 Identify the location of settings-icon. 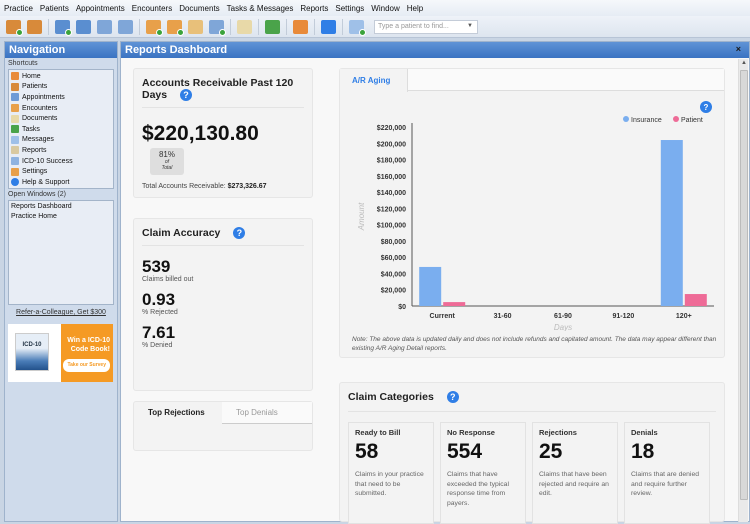
(15, 171).